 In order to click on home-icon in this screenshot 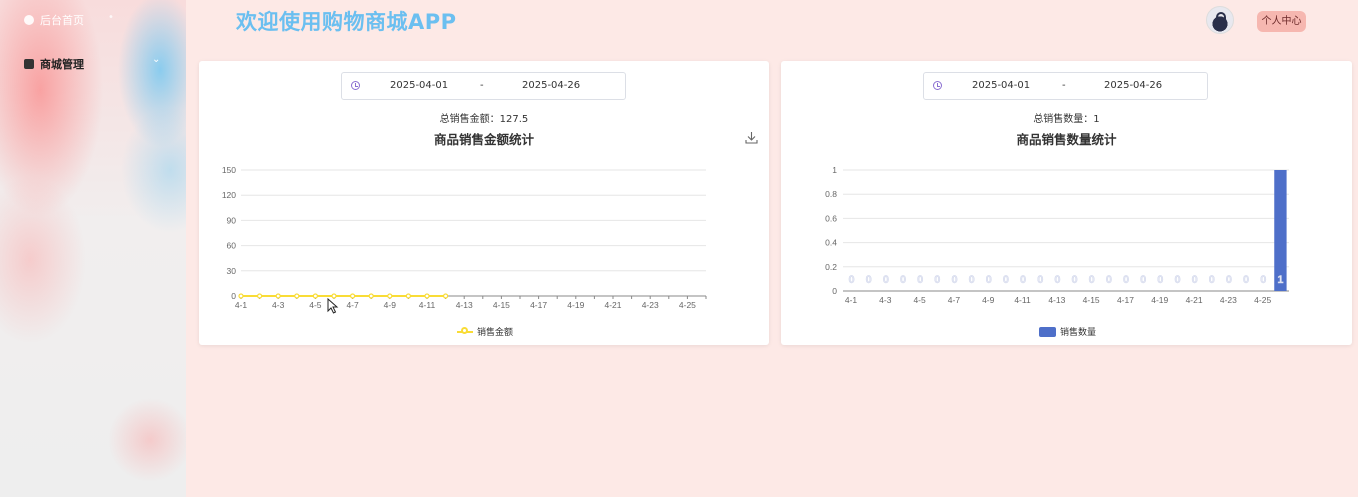, I will do `click(29, 20)`.